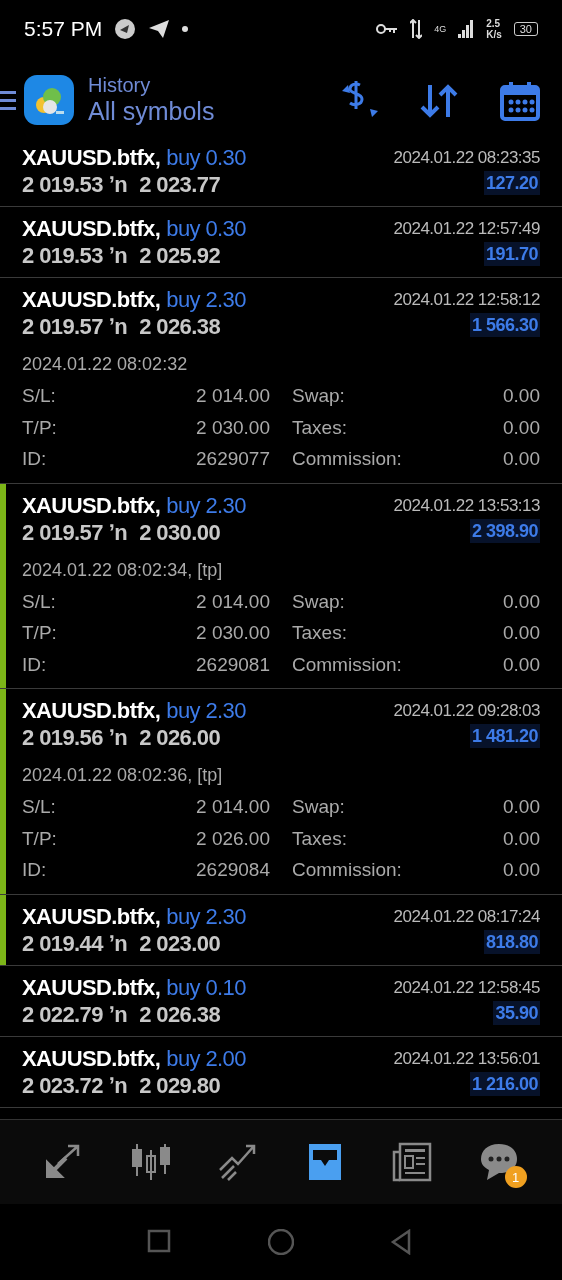  I want to click on notification-badge: 1, so click(515, 1177).